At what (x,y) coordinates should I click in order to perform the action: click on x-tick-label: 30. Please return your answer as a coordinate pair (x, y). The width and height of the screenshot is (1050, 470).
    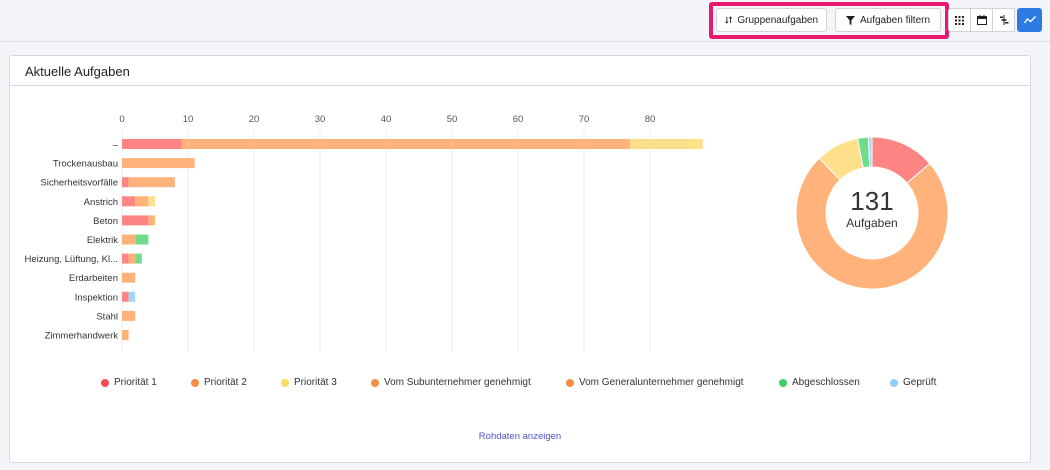
    Looking at the image, I should click on (320, 119).